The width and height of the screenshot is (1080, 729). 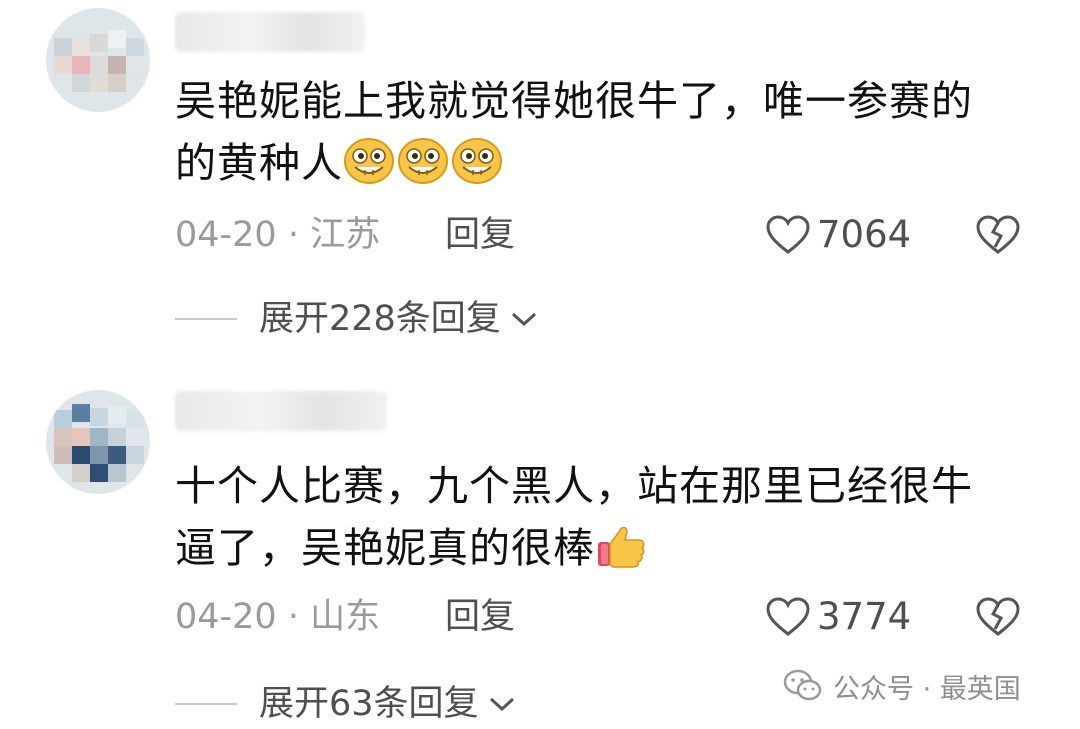 What do you see at coordinates (605, 617) in the screenshot?
I see `comment-meta: 04-20 · 山东 回复 3774` at bounding box center [605, 617].